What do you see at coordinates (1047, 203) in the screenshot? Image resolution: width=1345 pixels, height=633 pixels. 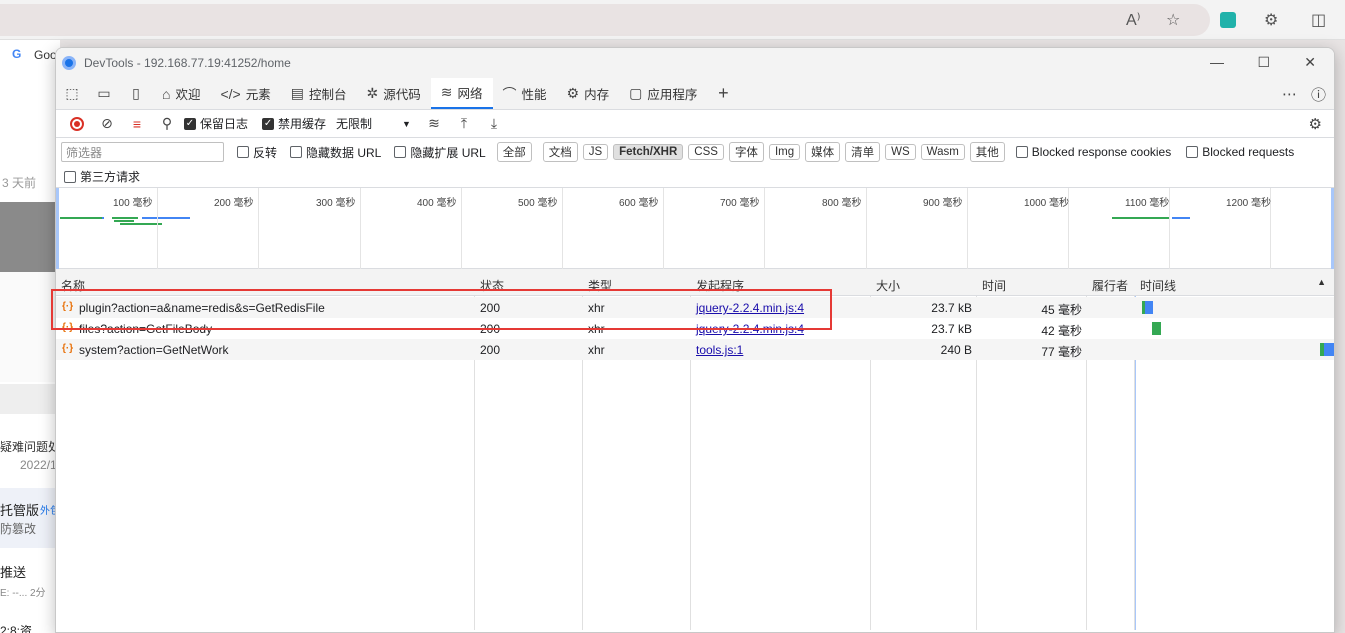 I see `overview-tick-label: 1000 毫秒` at bounding box center [1047, 203].